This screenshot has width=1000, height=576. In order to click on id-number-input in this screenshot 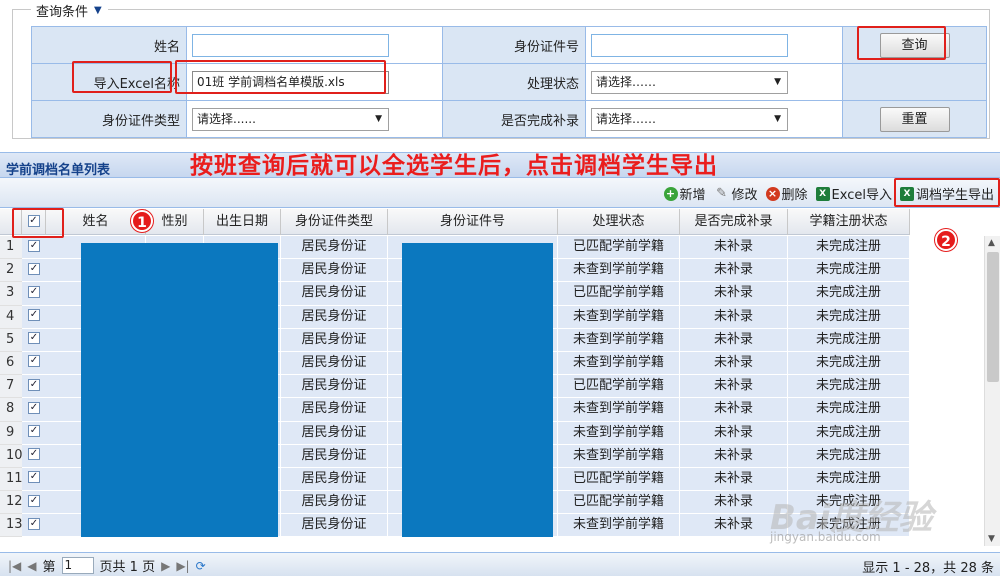, I will do `click(689, 45)`.